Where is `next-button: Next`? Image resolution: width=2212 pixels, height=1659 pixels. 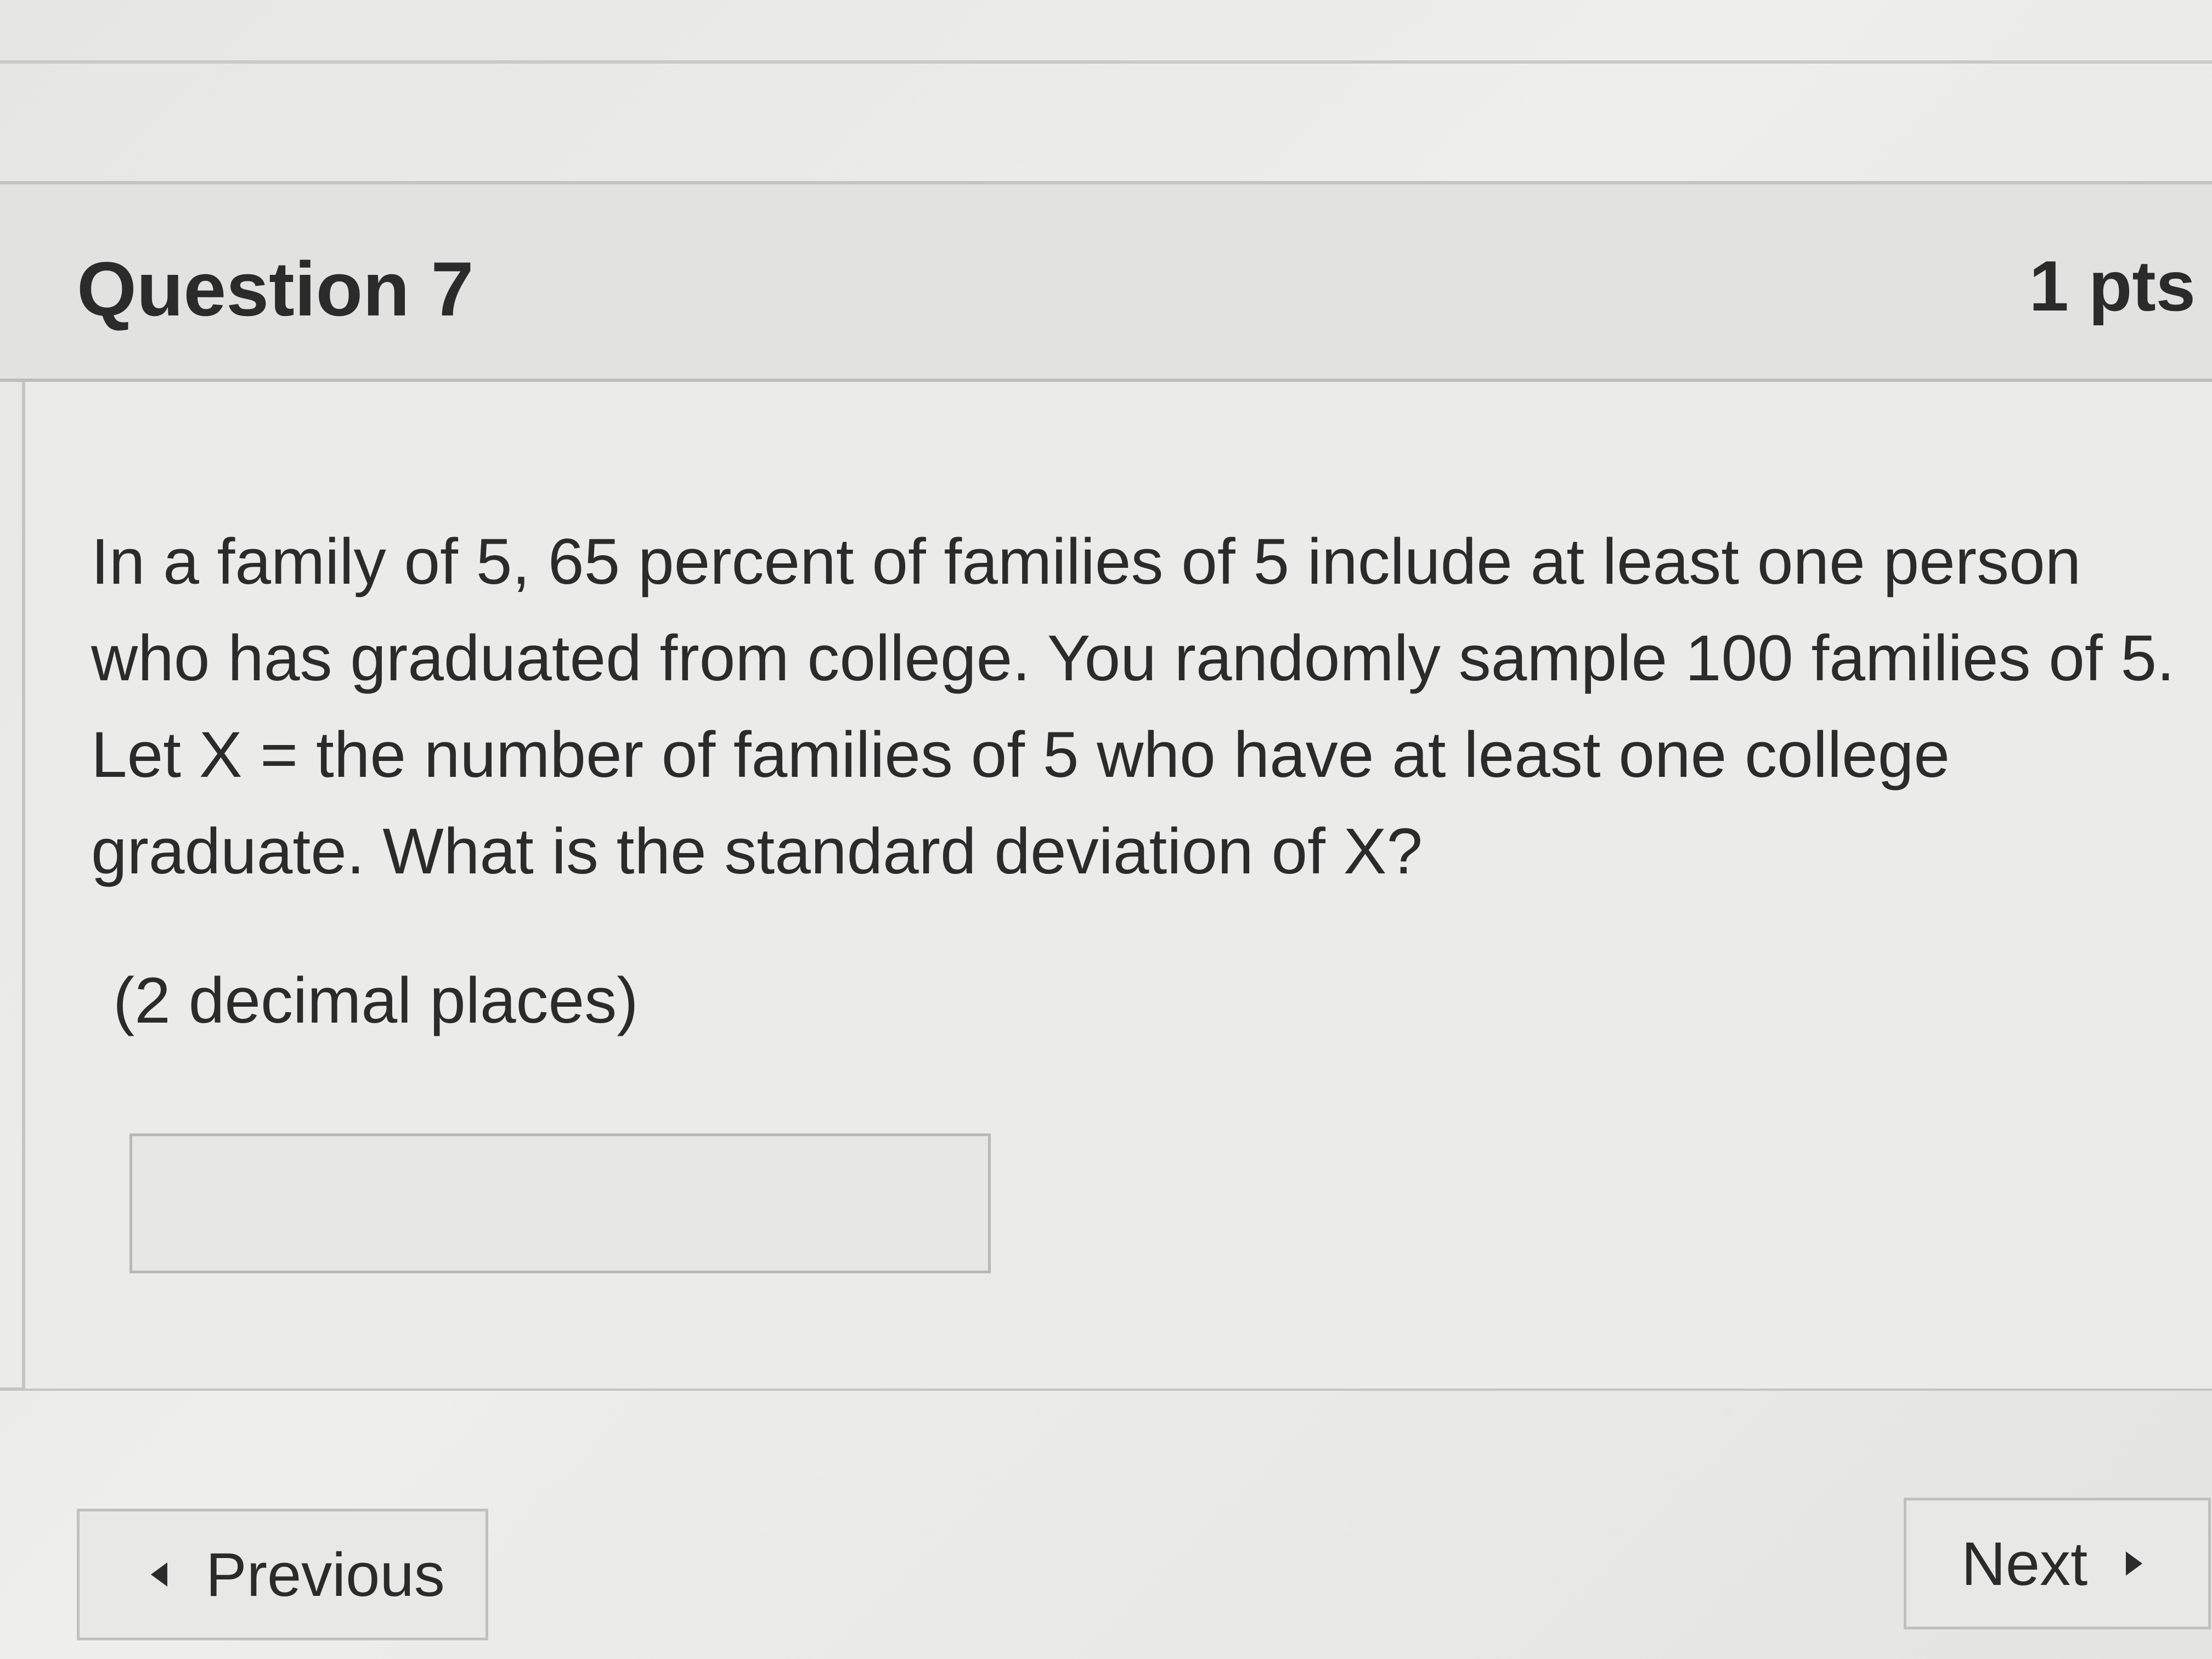
next-button: Next is located at coordinates (2057, 1564).